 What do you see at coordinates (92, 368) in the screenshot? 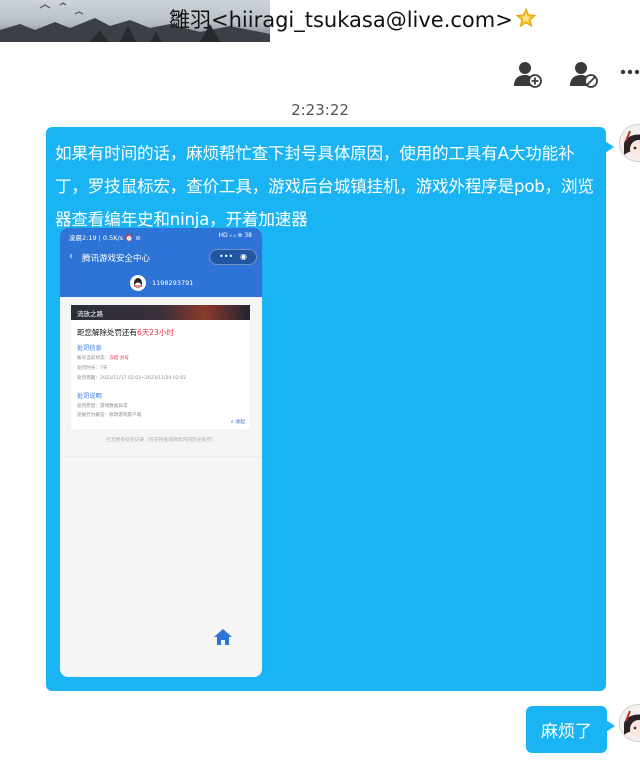
I see `duration-line: 处罚时长：7天` at bounding box center [92, 368].